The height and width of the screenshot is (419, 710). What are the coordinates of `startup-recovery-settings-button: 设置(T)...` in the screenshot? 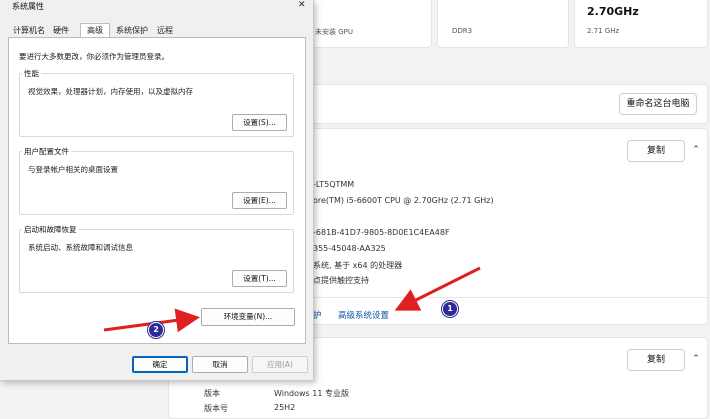 It's located at (259, 278).